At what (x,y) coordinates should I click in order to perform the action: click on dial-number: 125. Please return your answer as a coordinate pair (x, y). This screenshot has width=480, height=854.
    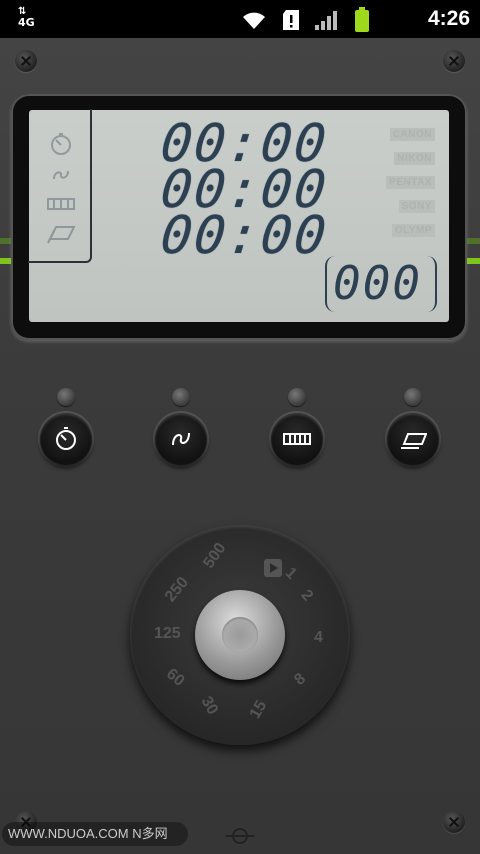
    Looking at the image, I should click on (167, 633).